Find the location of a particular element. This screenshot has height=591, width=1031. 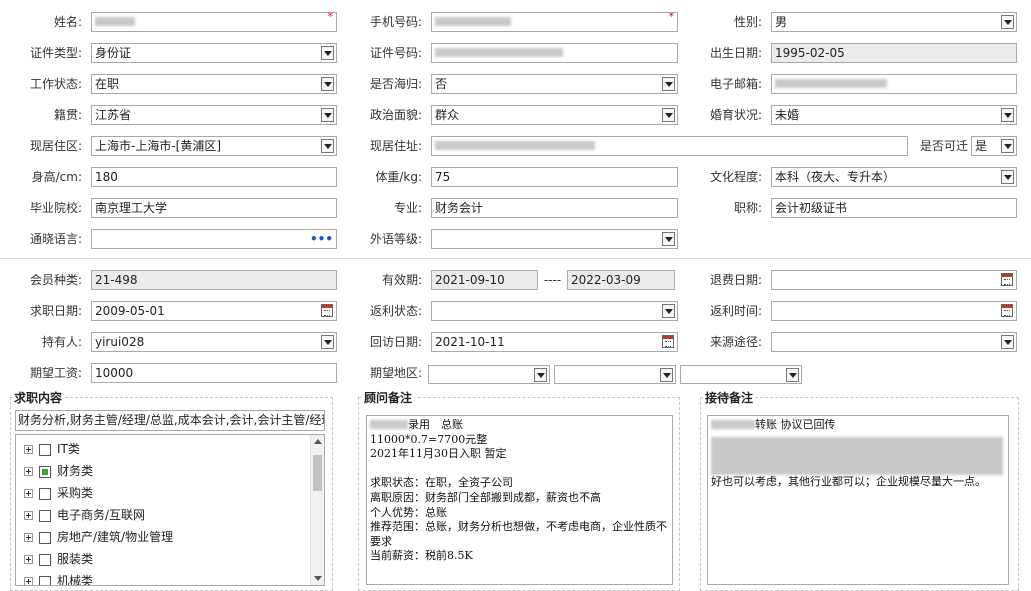

scroll-thumb is located at coordinates (317, 473).